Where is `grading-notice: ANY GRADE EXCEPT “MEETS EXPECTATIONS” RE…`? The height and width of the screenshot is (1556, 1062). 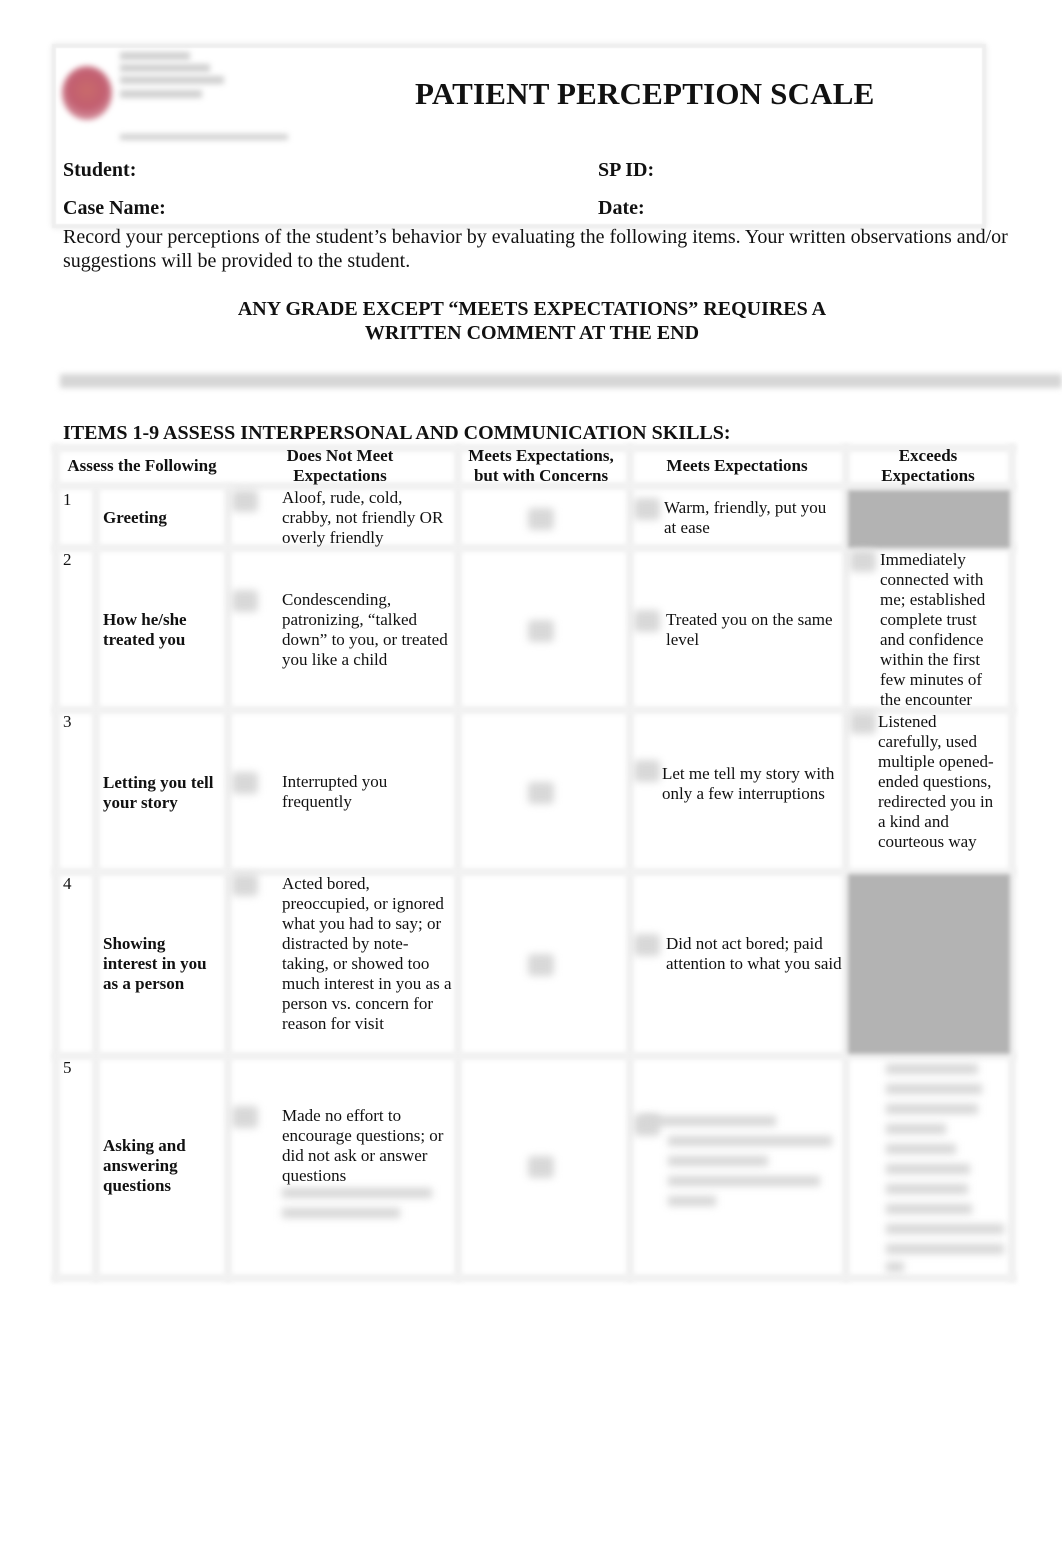
grading-notice: ANY GRADE EXCEPT “MEETS EXPECTATIONS” RE… is located at coordinates (532, 321).